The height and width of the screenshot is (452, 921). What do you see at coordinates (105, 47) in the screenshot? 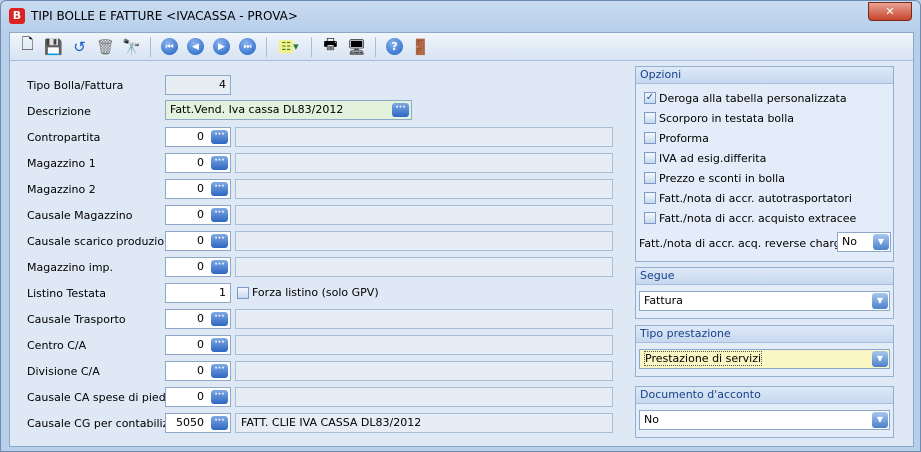
I see `delete-icon: 🗑` at bounding box center [105, 47].